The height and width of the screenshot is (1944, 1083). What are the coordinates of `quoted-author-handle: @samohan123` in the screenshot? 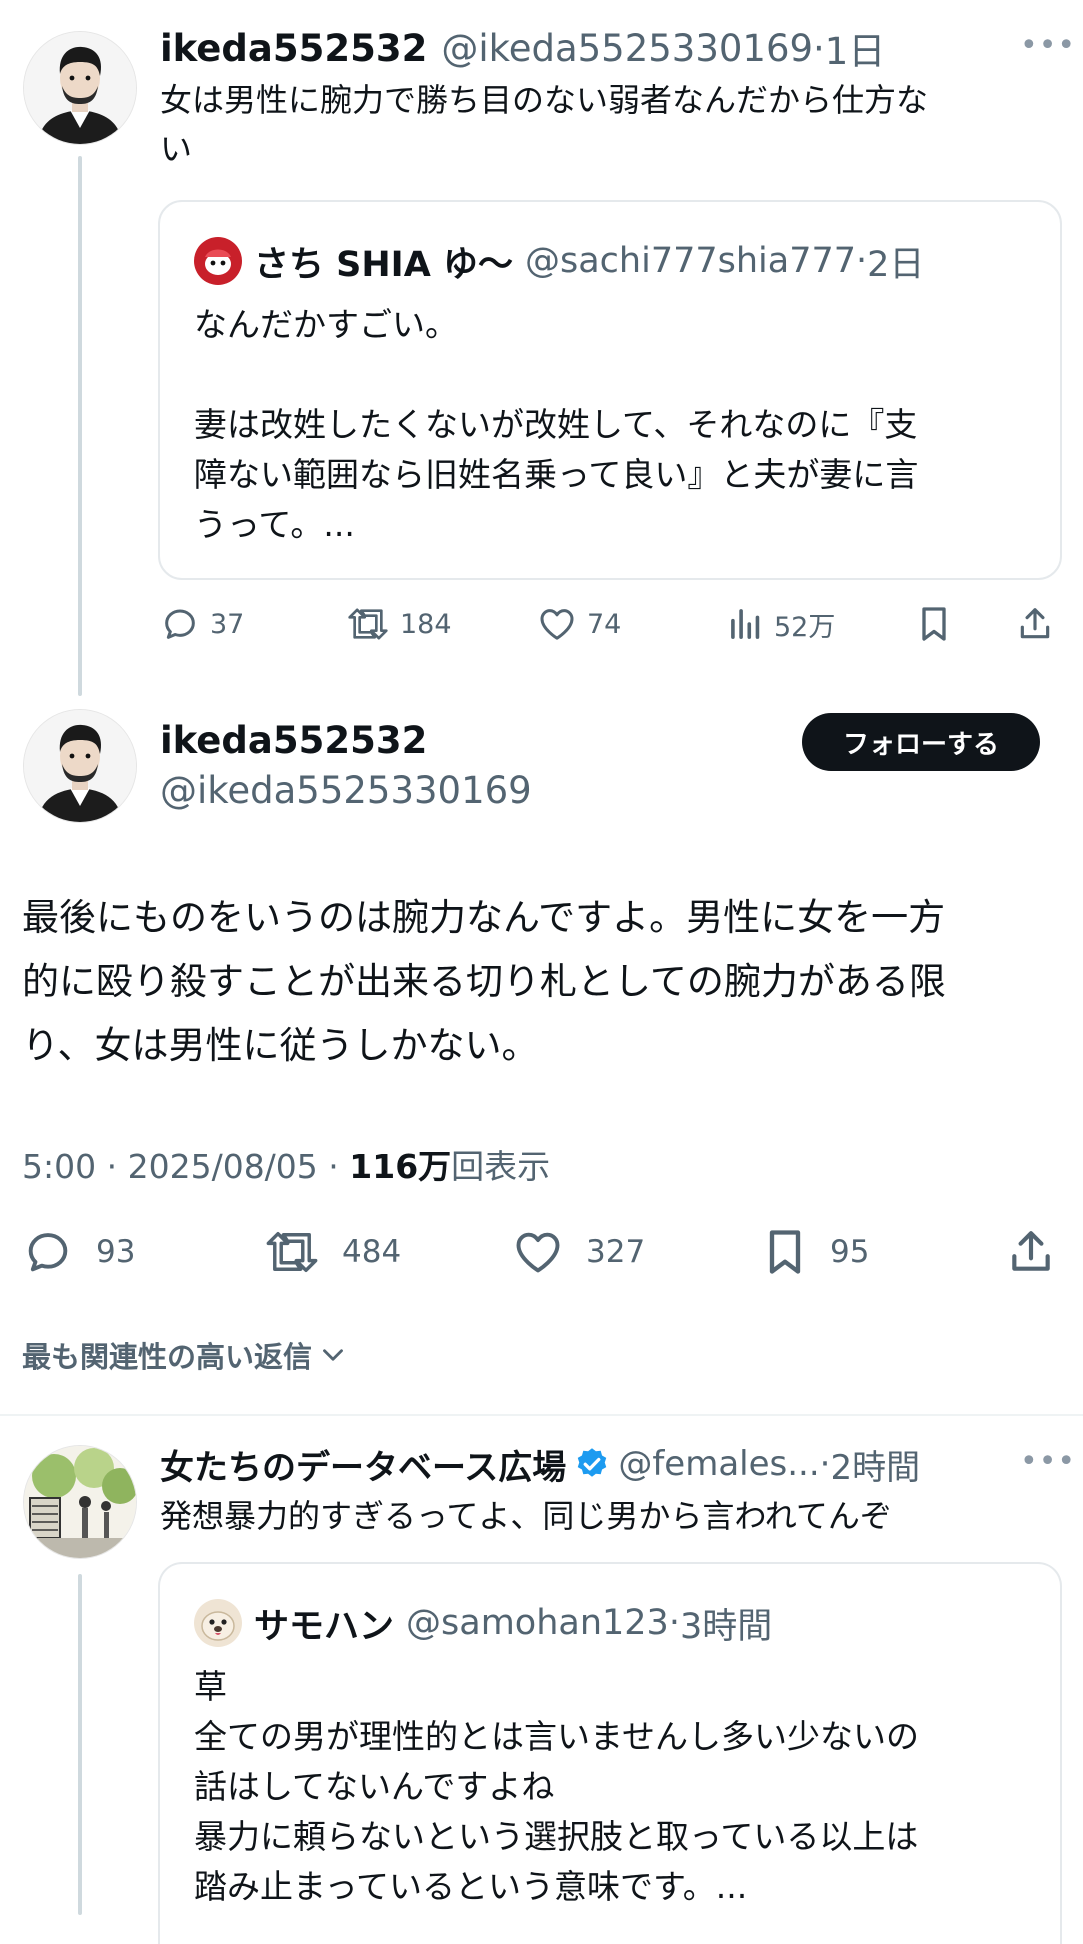 It's located at (537, 1623).